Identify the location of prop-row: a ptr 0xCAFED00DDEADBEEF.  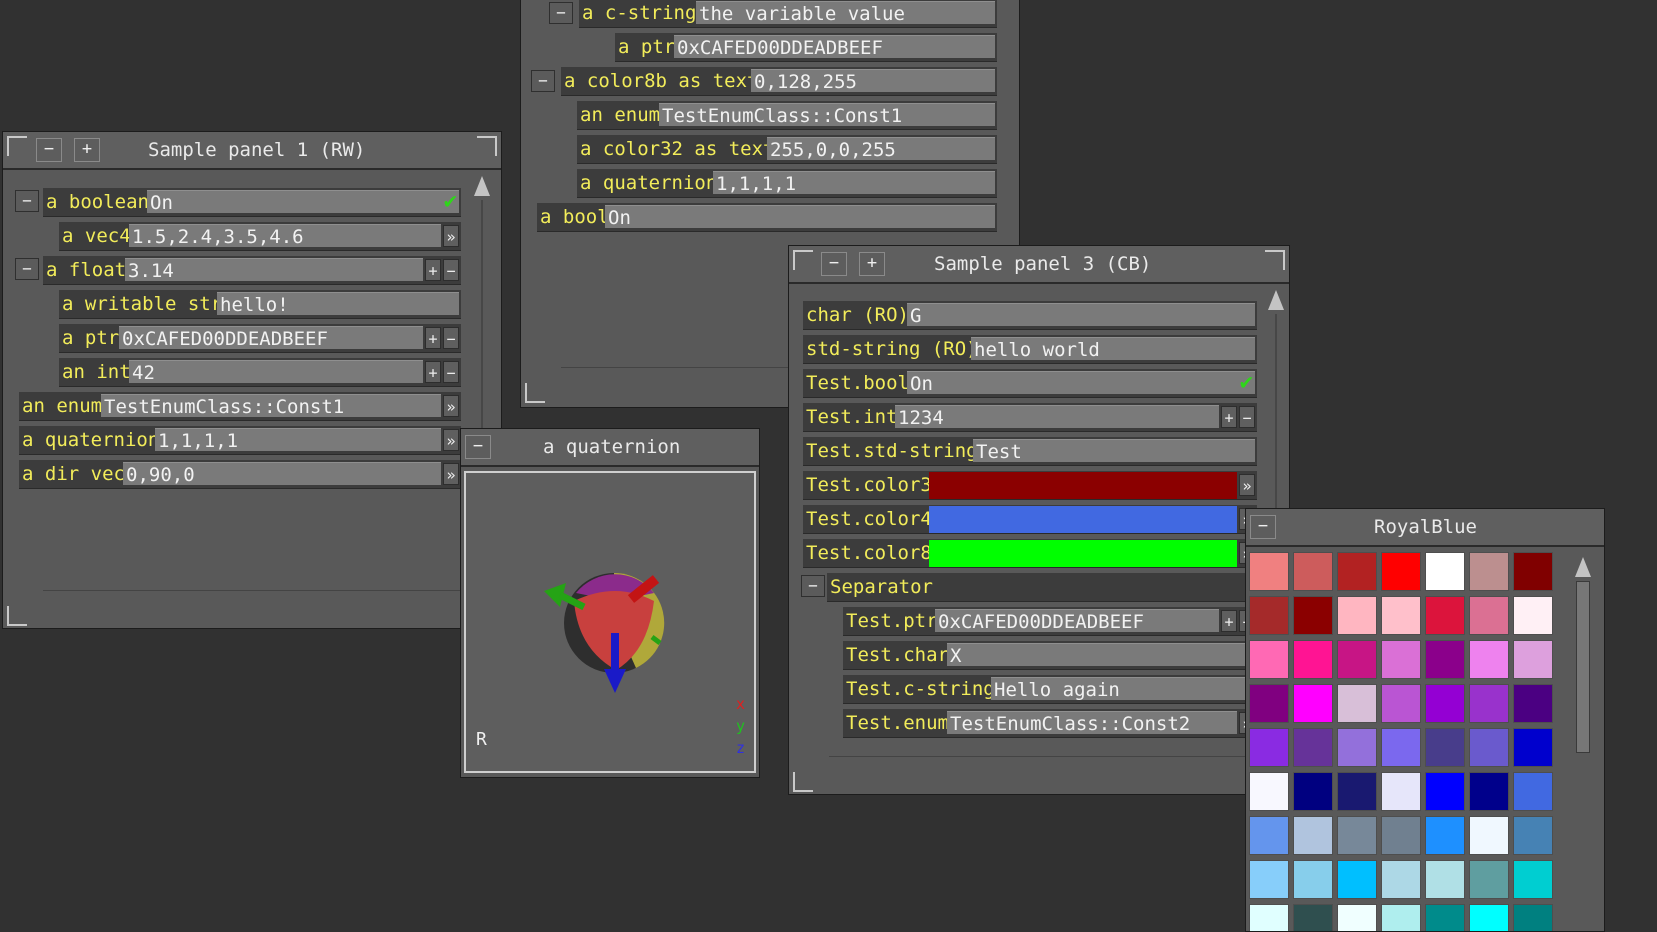
(806, 47).